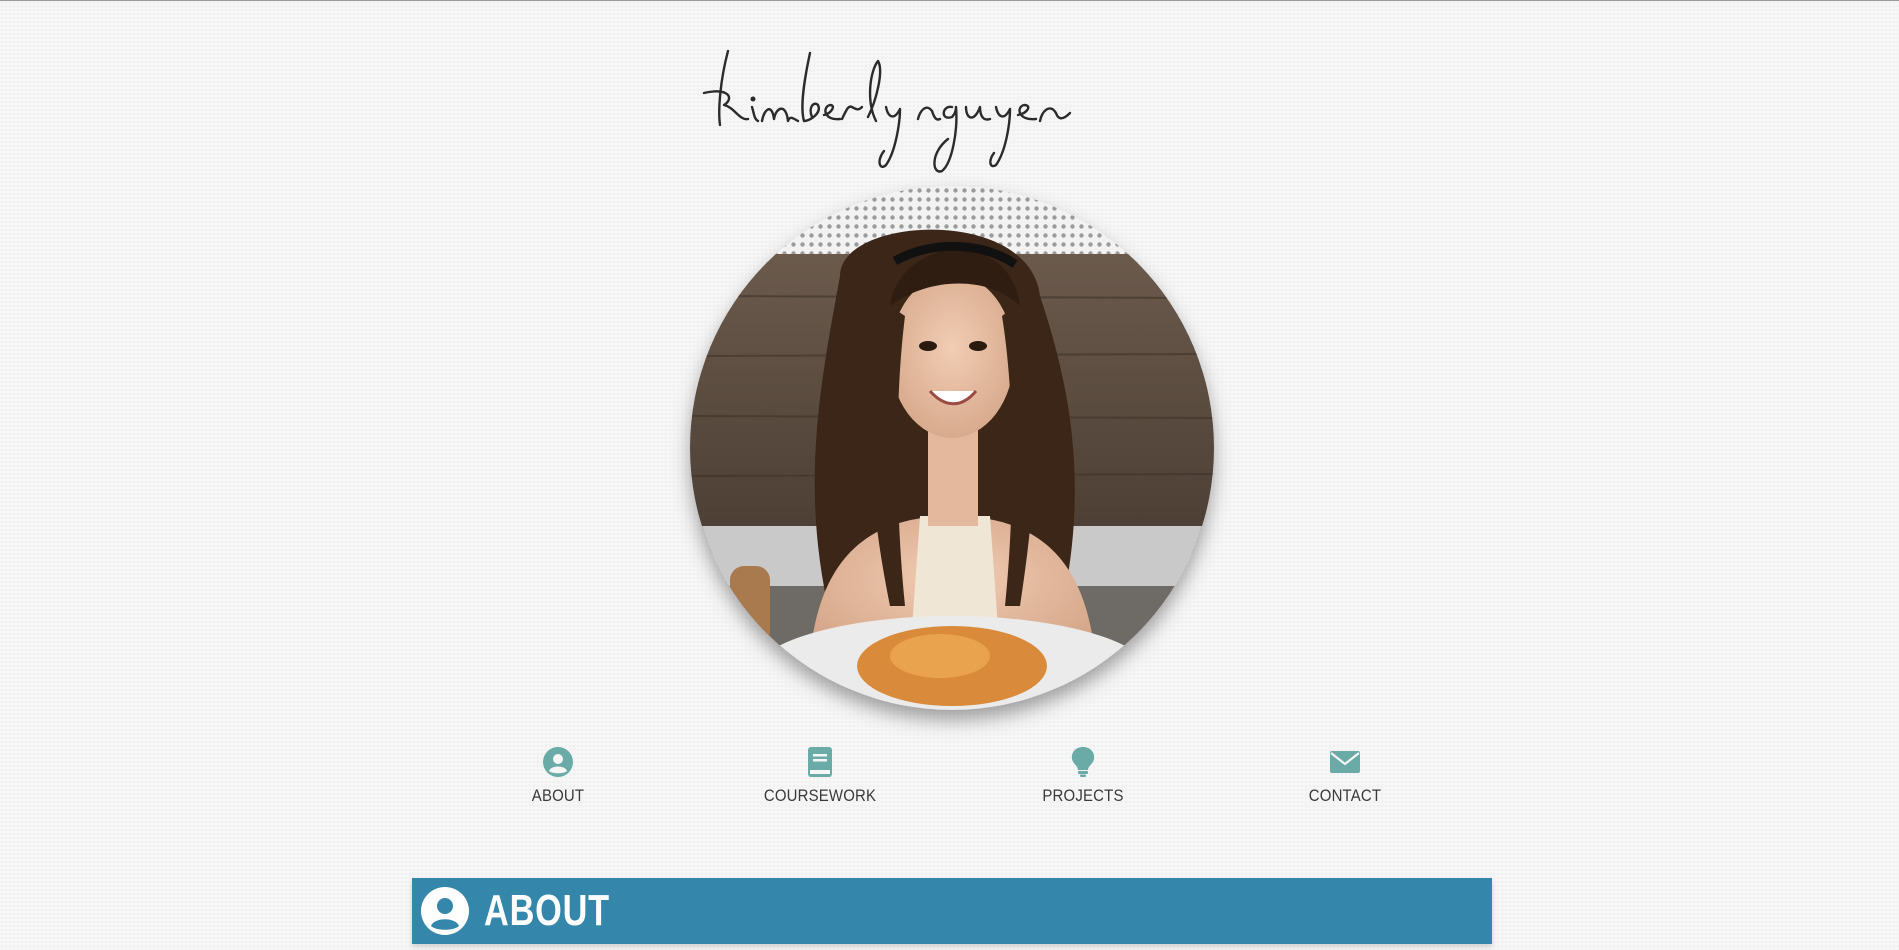 This screenshot has height=950, width=1899. I want to click on nav-item-projects: PROJECTS, so click(1083, 776).